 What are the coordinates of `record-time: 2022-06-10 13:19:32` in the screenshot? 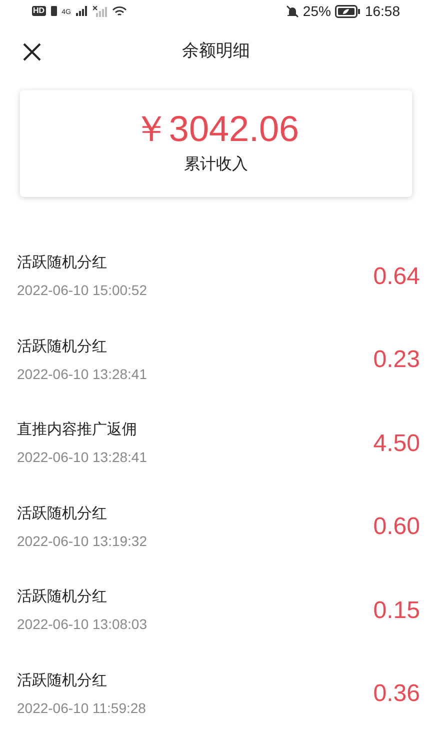 It's located at (82, 541).